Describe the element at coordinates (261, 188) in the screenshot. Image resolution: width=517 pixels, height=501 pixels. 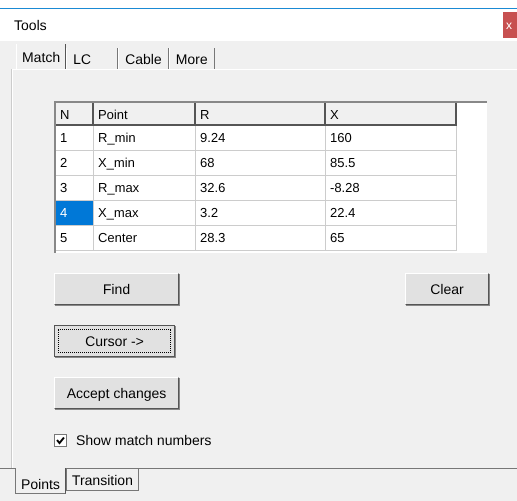
I see `table-cell: 32.6` at that location.